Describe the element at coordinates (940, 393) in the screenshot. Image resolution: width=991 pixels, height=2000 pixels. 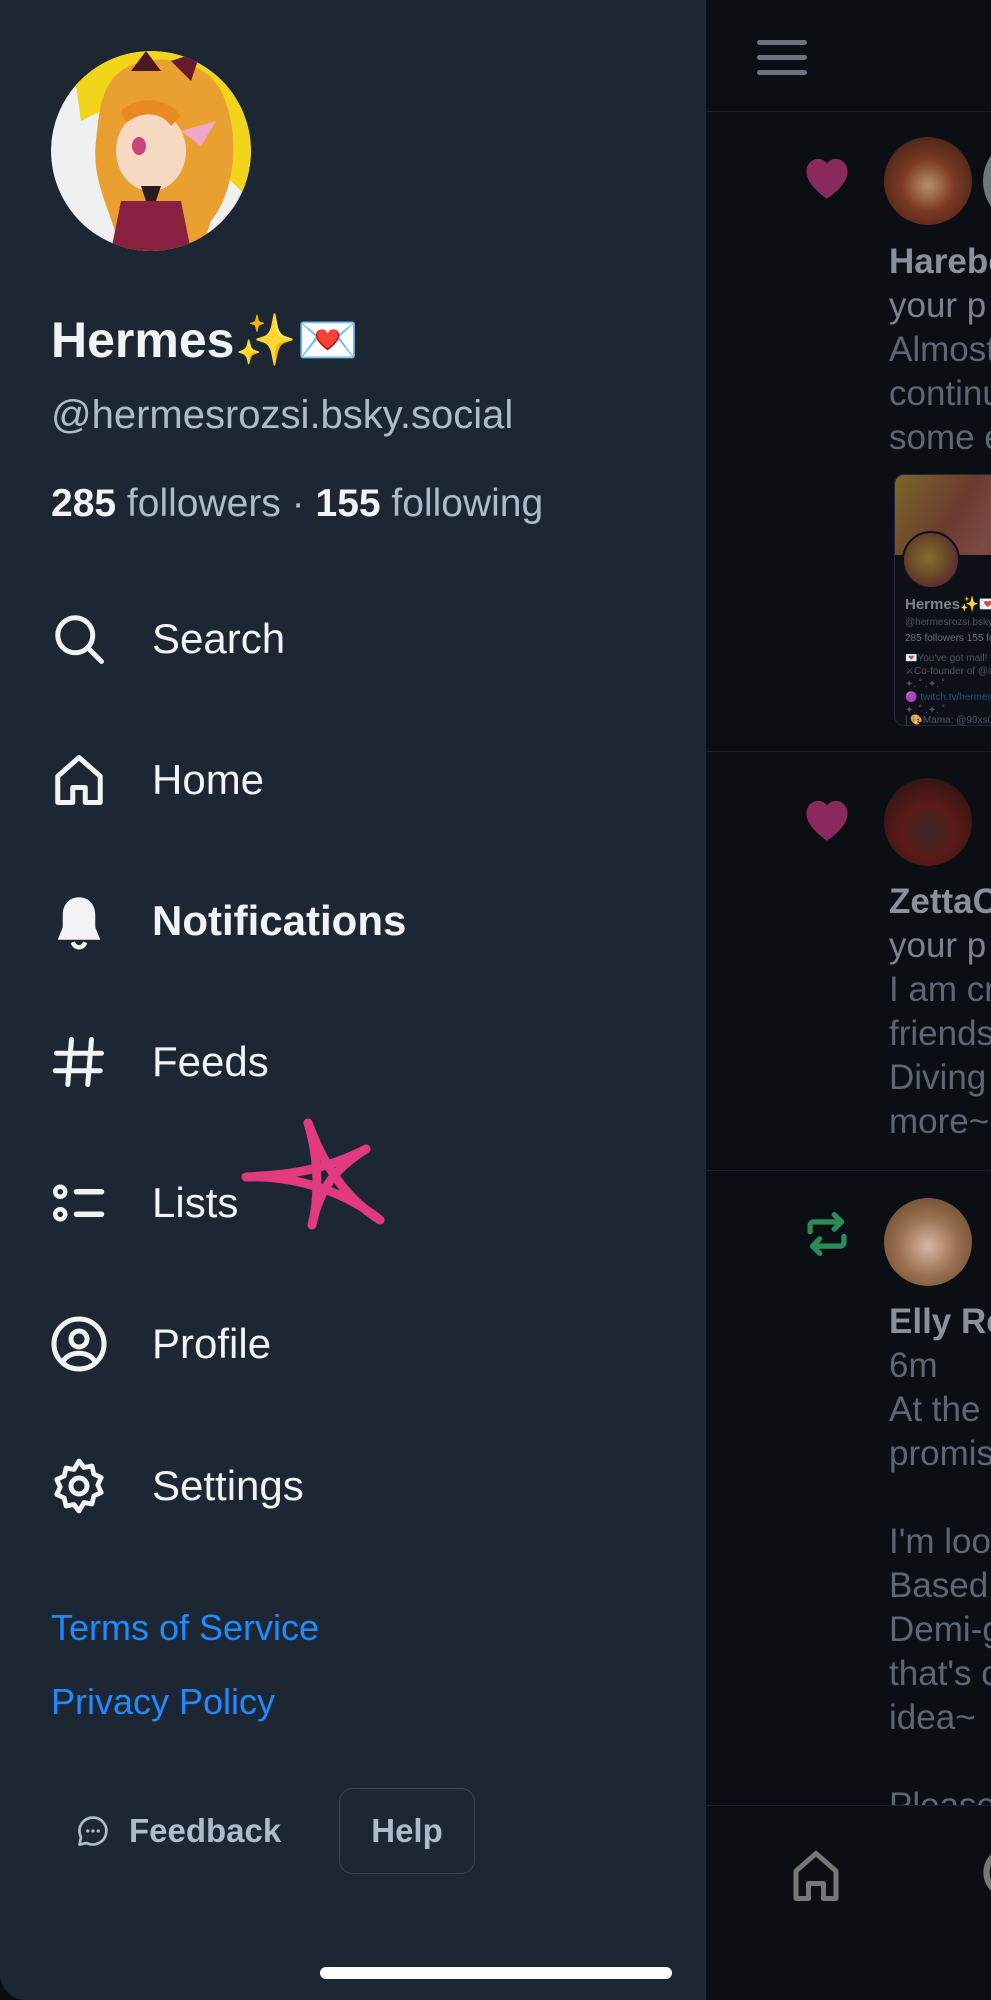
I see `post-text-line: continu` at that location.